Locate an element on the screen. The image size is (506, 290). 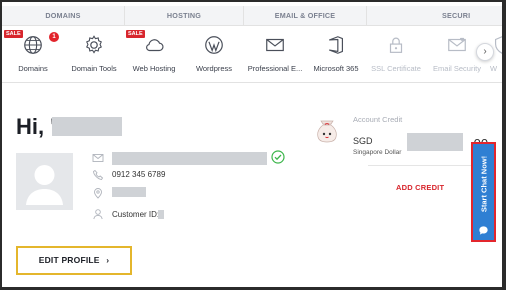
customer-id-label: Customer ID: is located at coordinates (136, 214).